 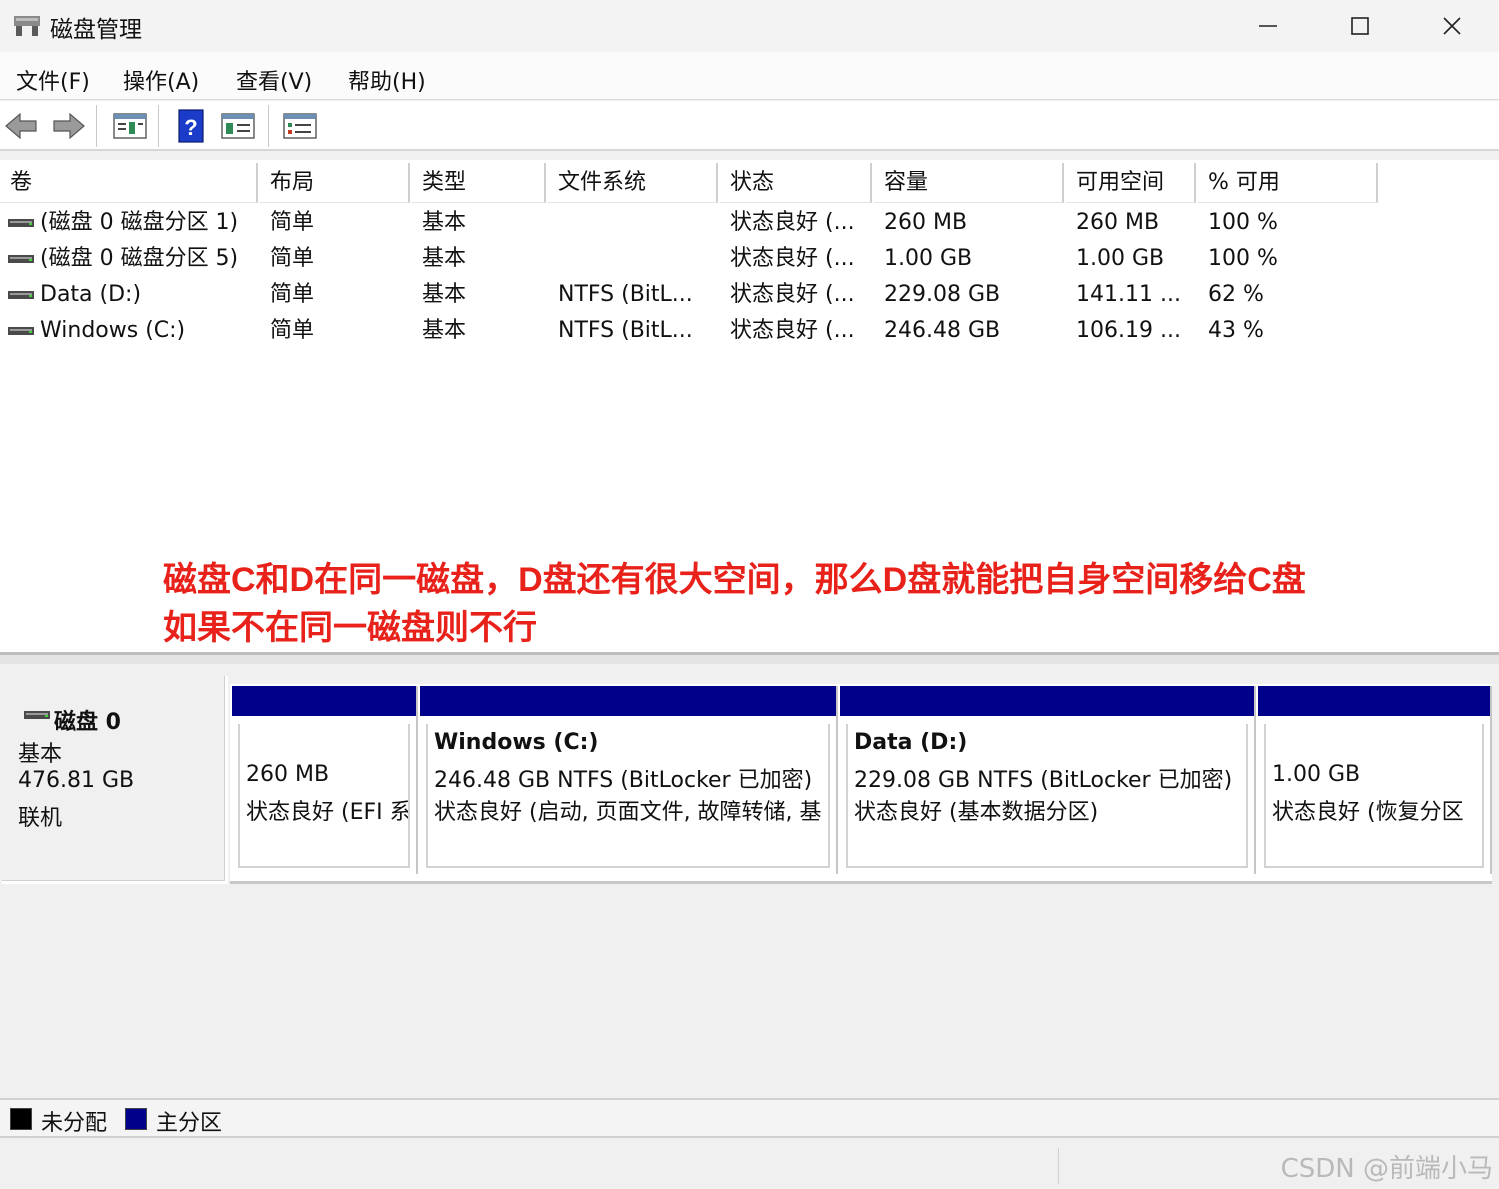 I want to click on menu-action: 操作(A), so click(x=161, y=80).